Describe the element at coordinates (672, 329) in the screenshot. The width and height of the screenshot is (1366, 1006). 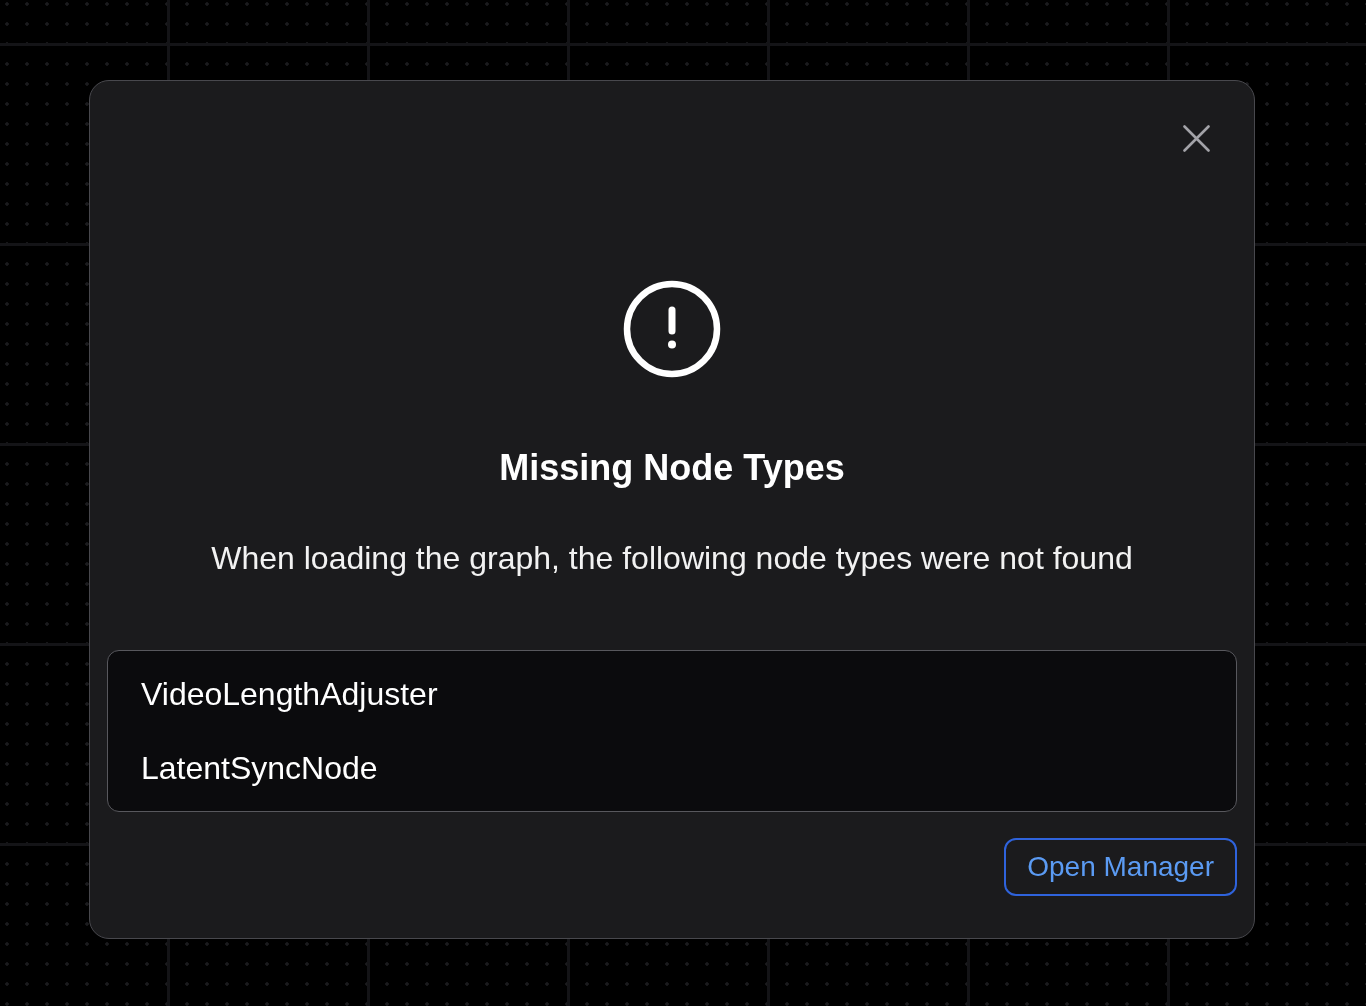
I see `exclamation-circle-icon` at that location.